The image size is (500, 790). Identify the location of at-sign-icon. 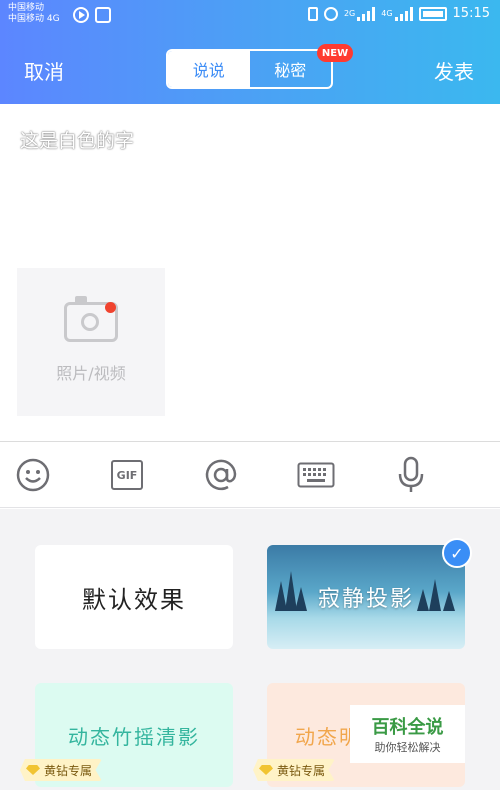
(221, 475).